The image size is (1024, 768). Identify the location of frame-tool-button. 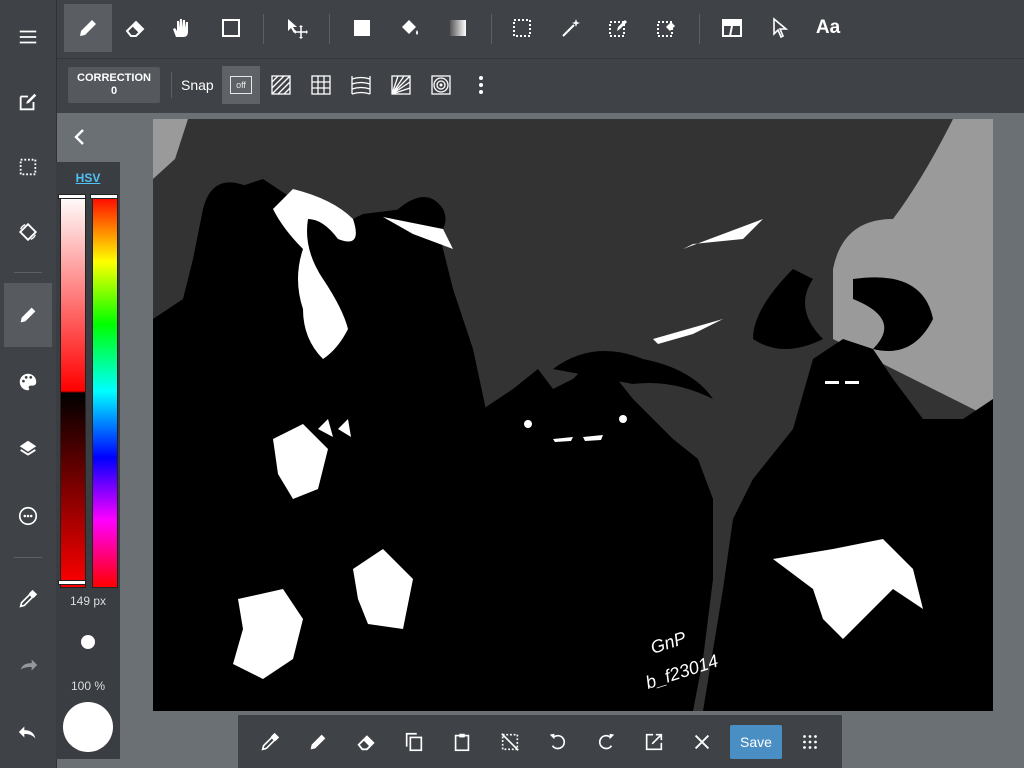
(732, 28).